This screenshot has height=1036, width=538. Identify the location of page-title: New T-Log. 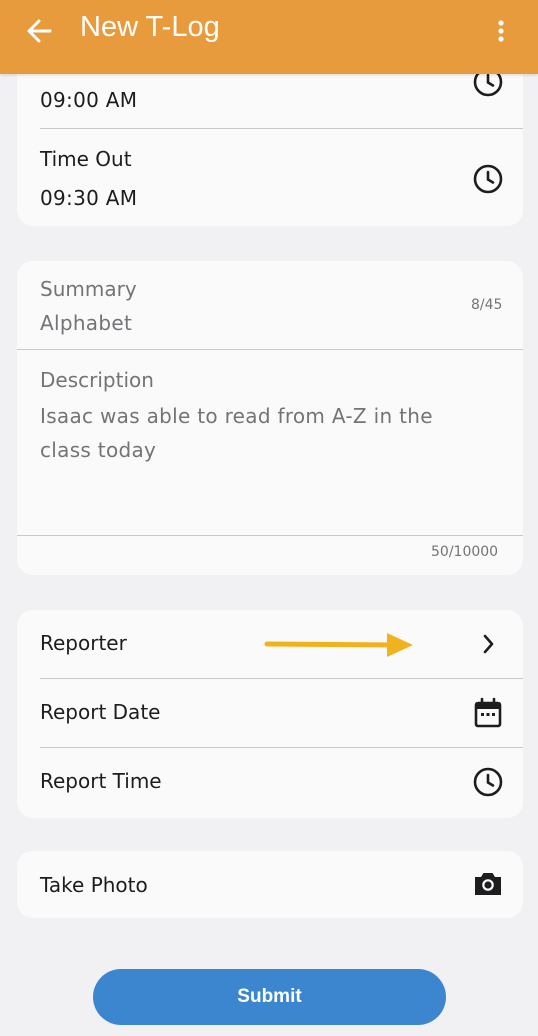
(150, 27).